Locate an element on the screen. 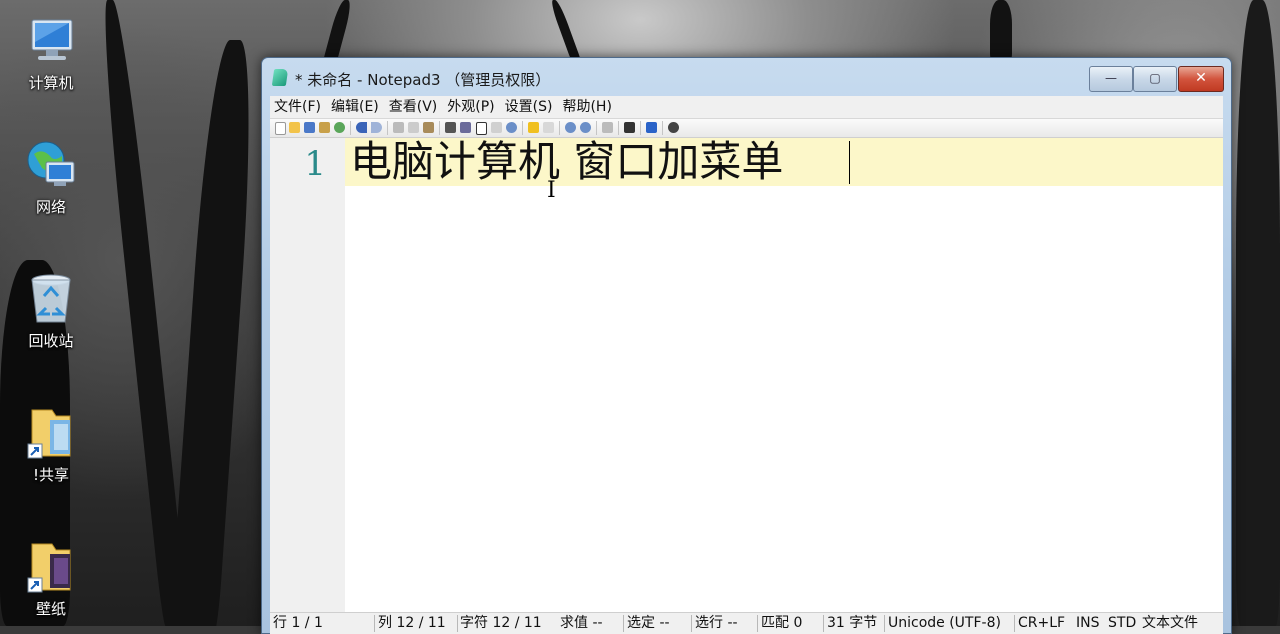 The image size is (1280, 634). desktop-icon-label: 回收站 is located at coordinates (51, 341).